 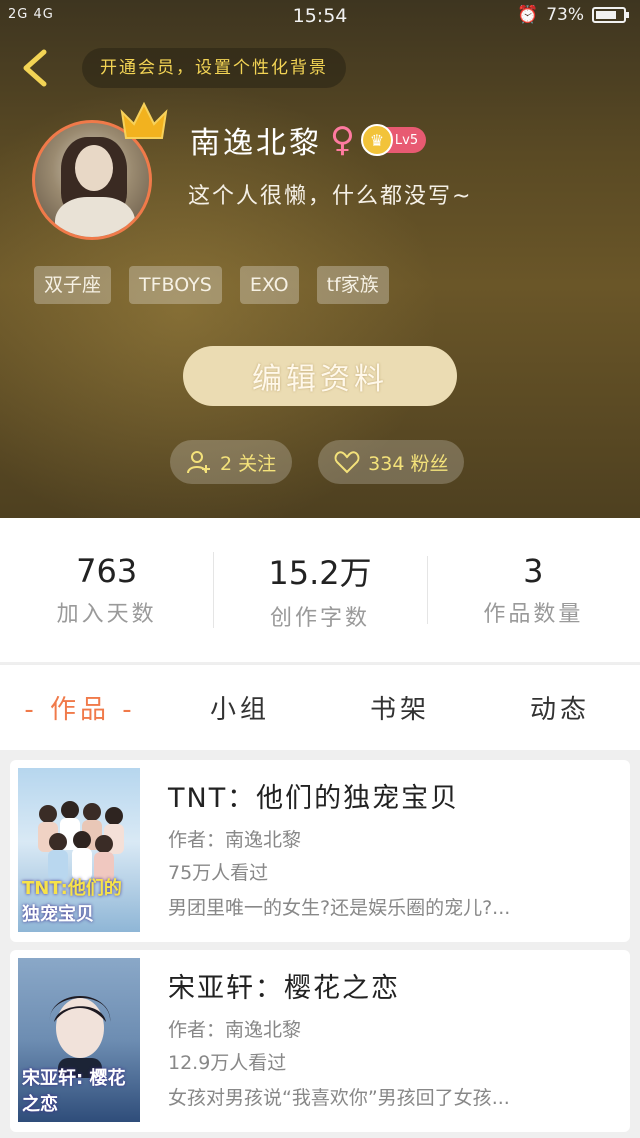 What do you see at coordinates (218, 873) in the screenshot?
I see `work-views: 75万人看过` at bounding box center [218, 873].